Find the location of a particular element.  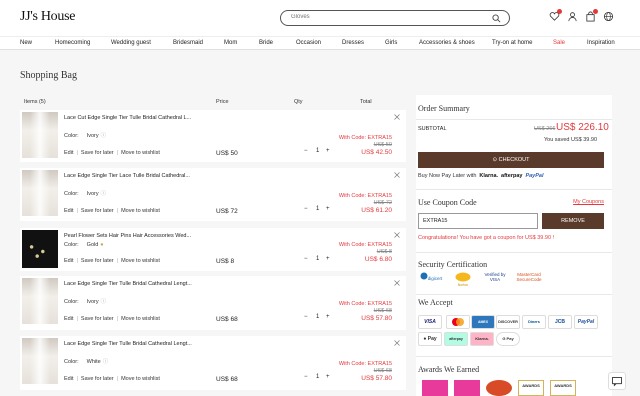

awards-title: Awards We Earned is located at coordinates (449, 369).